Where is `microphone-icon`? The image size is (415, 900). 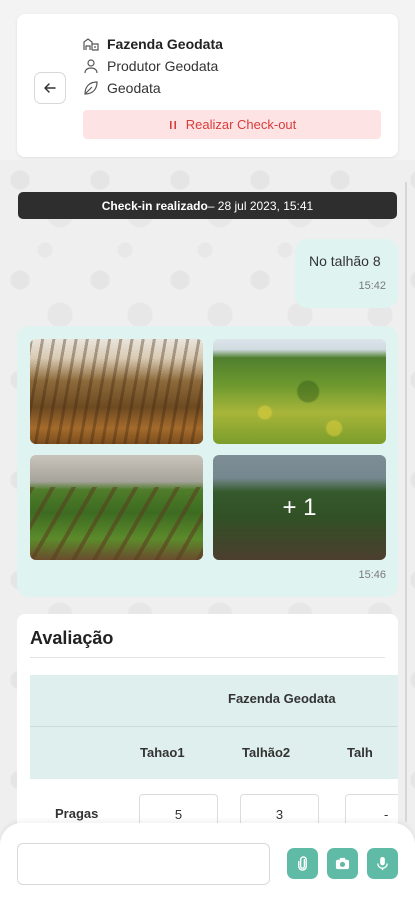 microphone-icon is located at coordinates (382, 863).